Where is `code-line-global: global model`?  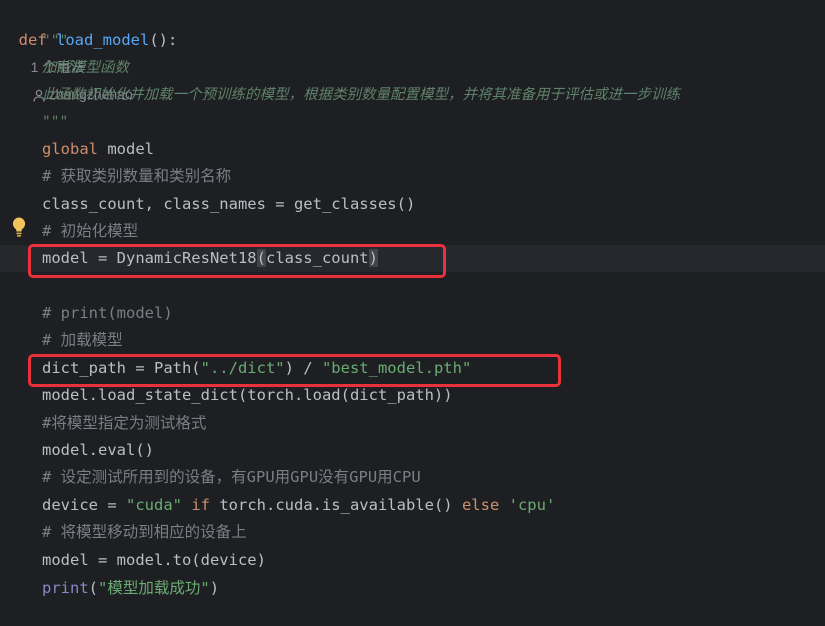 code-line-global: global model is located at coordinates (412, 149).